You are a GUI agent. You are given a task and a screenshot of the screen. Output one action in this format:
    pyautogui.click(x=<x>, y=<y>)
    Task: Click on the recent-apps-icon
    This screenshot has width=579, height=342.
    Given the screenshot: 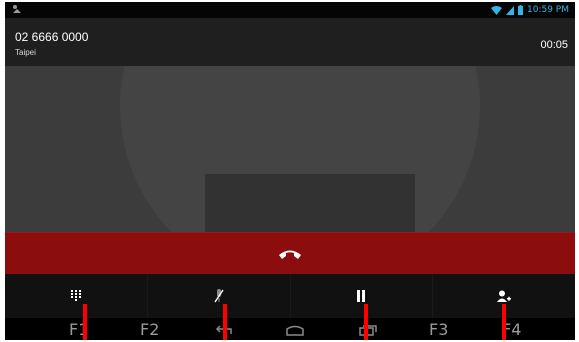 What is the action you would take?
    pyautogui.click(x=368, y=330)
    